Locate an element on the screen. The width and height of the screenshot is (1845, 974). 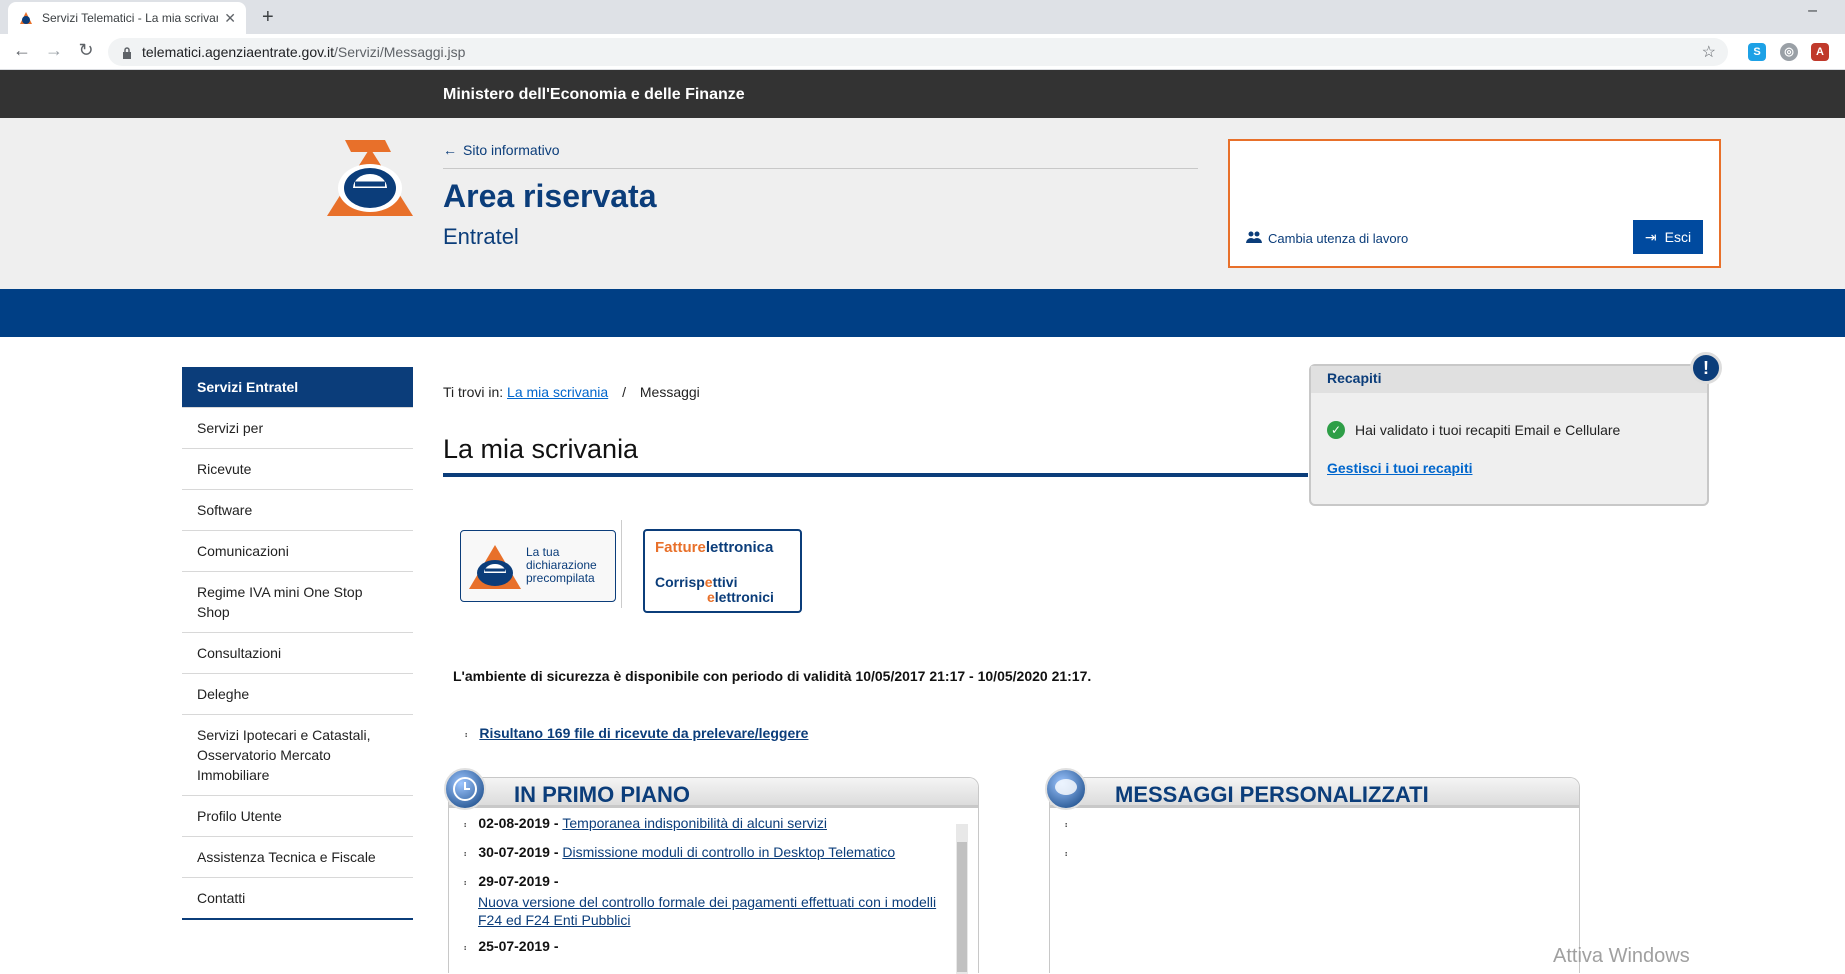
logout-button: ⇥ Esci is located at coordinates (1668, 237).